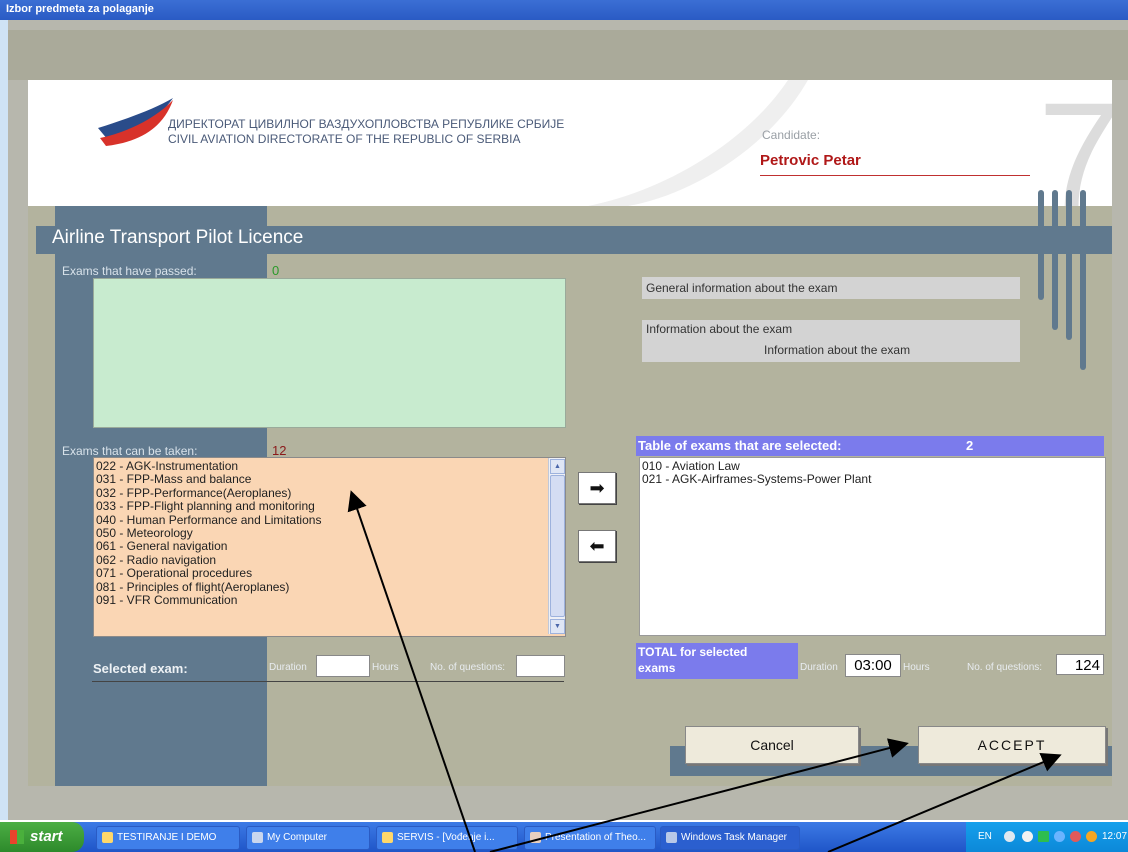  What do you see at coordinates (916, 667) in the screenshot?
I see `total-hours-label: Hours` at bounding box center [916, 667].